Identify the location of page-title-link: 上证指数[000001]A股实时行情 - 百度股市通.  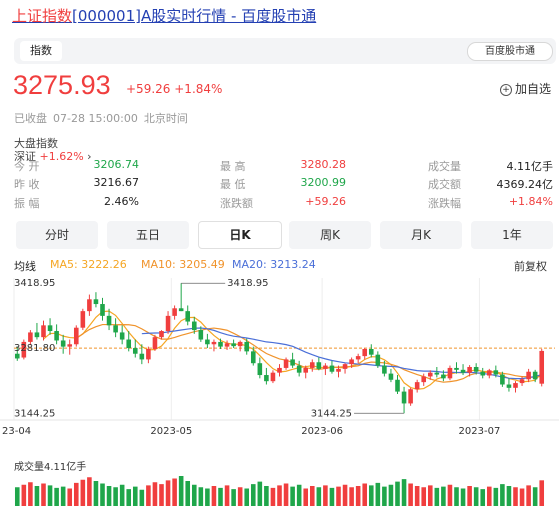
(164, 15).